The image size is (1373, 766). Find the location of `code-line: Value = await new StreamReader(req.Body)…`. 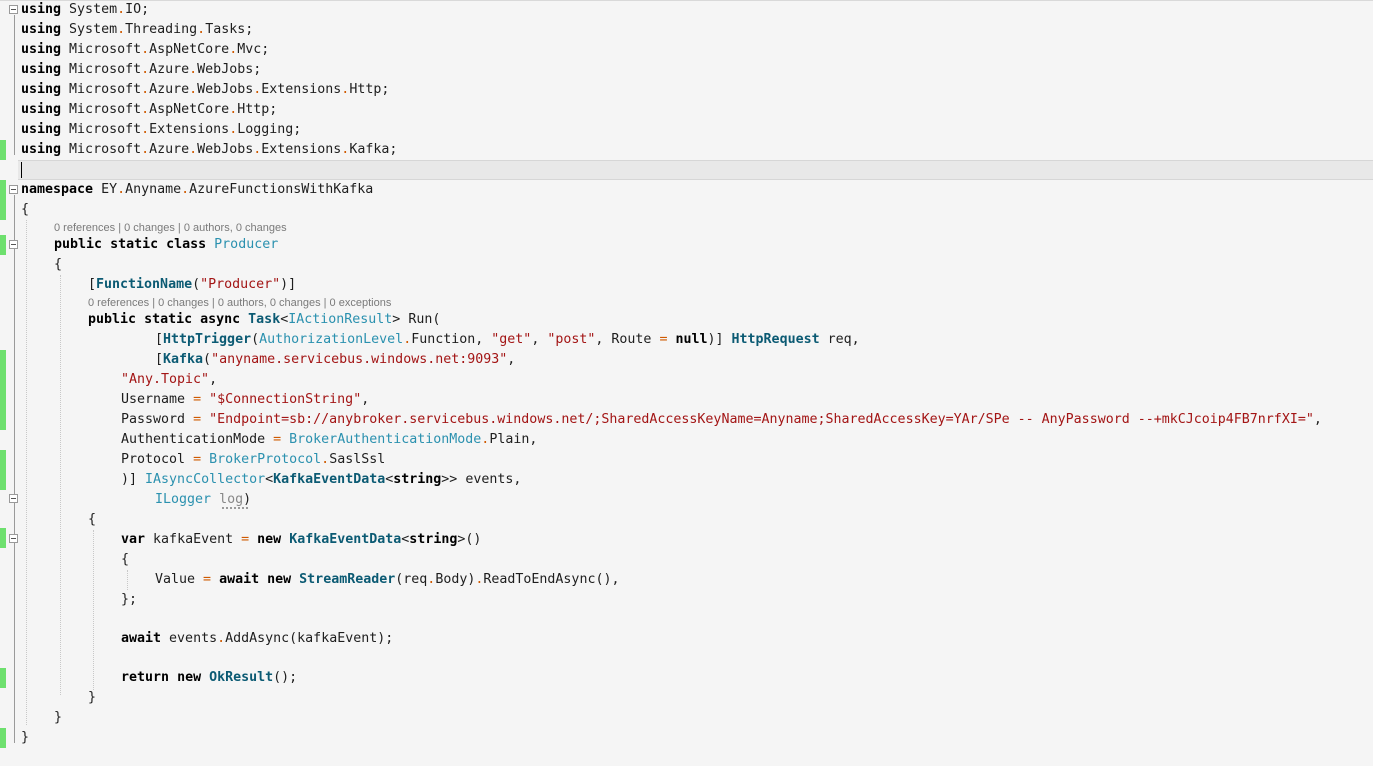

code-line: Value = await new StreamReader(req.Body)… is located at coordinates (387, 580).